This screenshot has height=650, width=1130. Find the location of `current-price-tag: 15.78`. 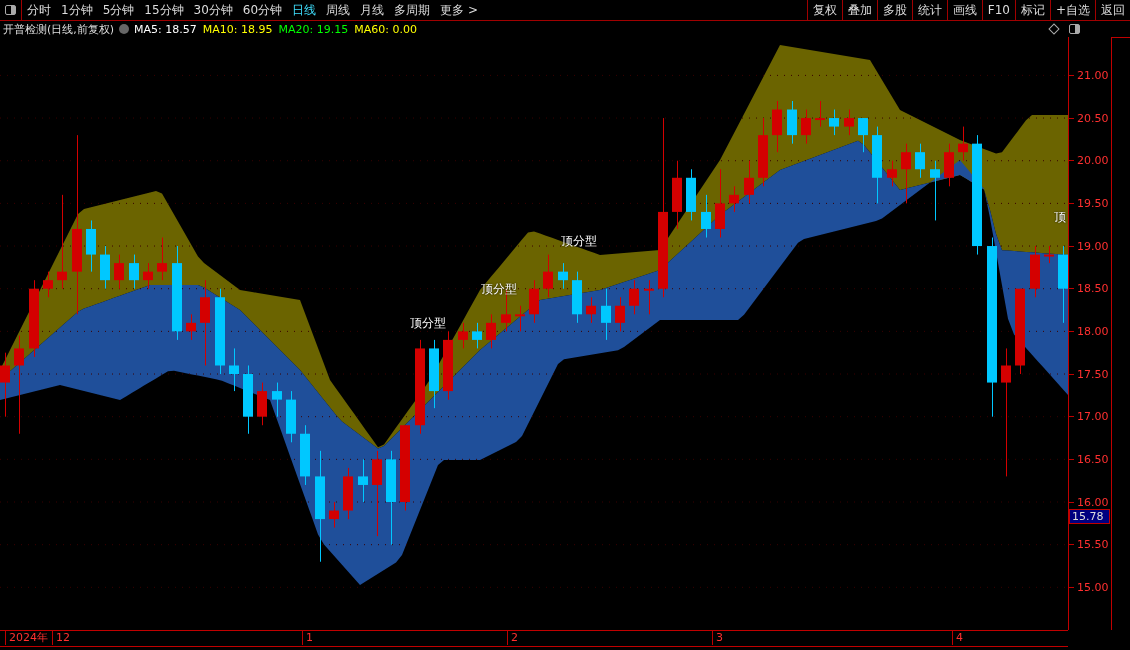

current-price-tag: 15.78 is located at coordinates (1089, 516).